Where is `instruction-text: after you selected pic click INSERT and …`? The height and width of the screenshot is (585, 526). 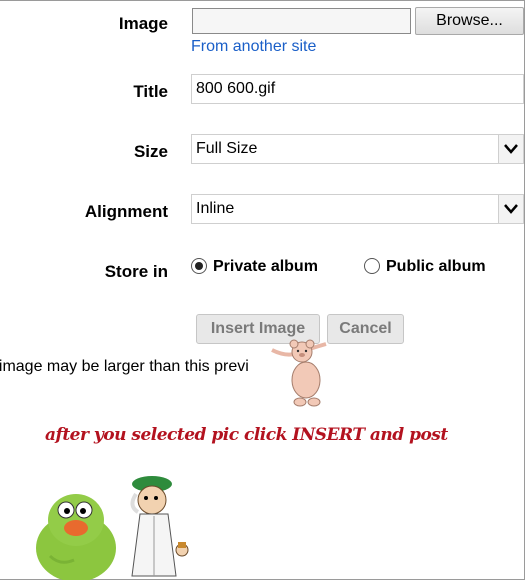
instruction-text: after you selected pic click INSERT and … is located at coordinates (246, 435).